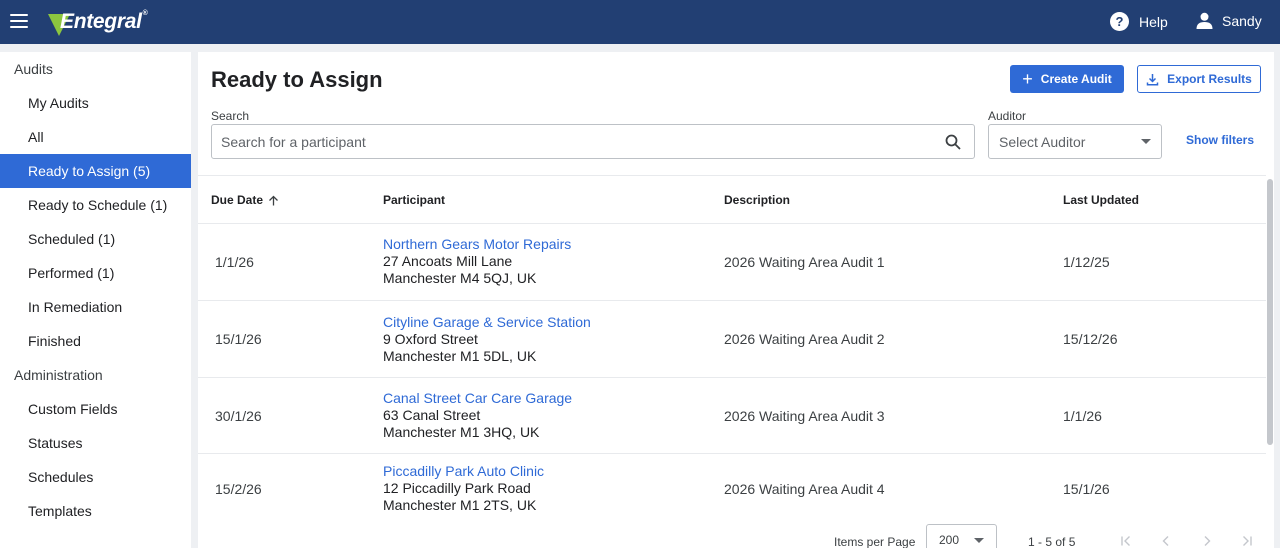  I want to click on due-date-cell: 15/2/26, so click(238, 489).